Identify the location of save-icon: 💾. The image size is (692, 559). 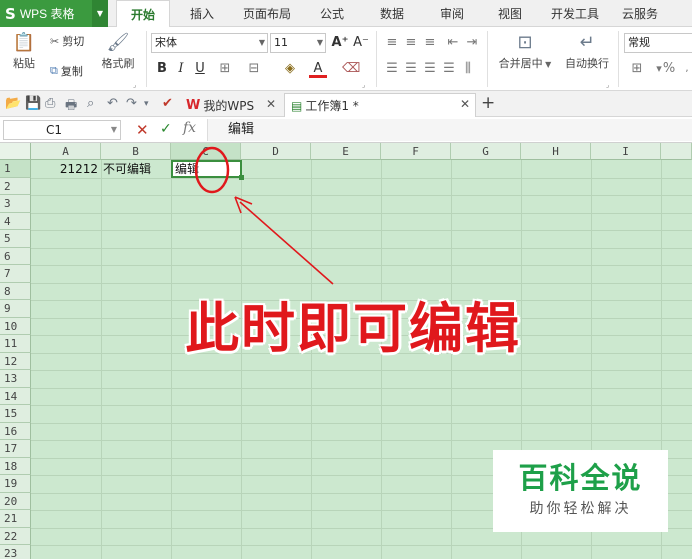
(33, 103).